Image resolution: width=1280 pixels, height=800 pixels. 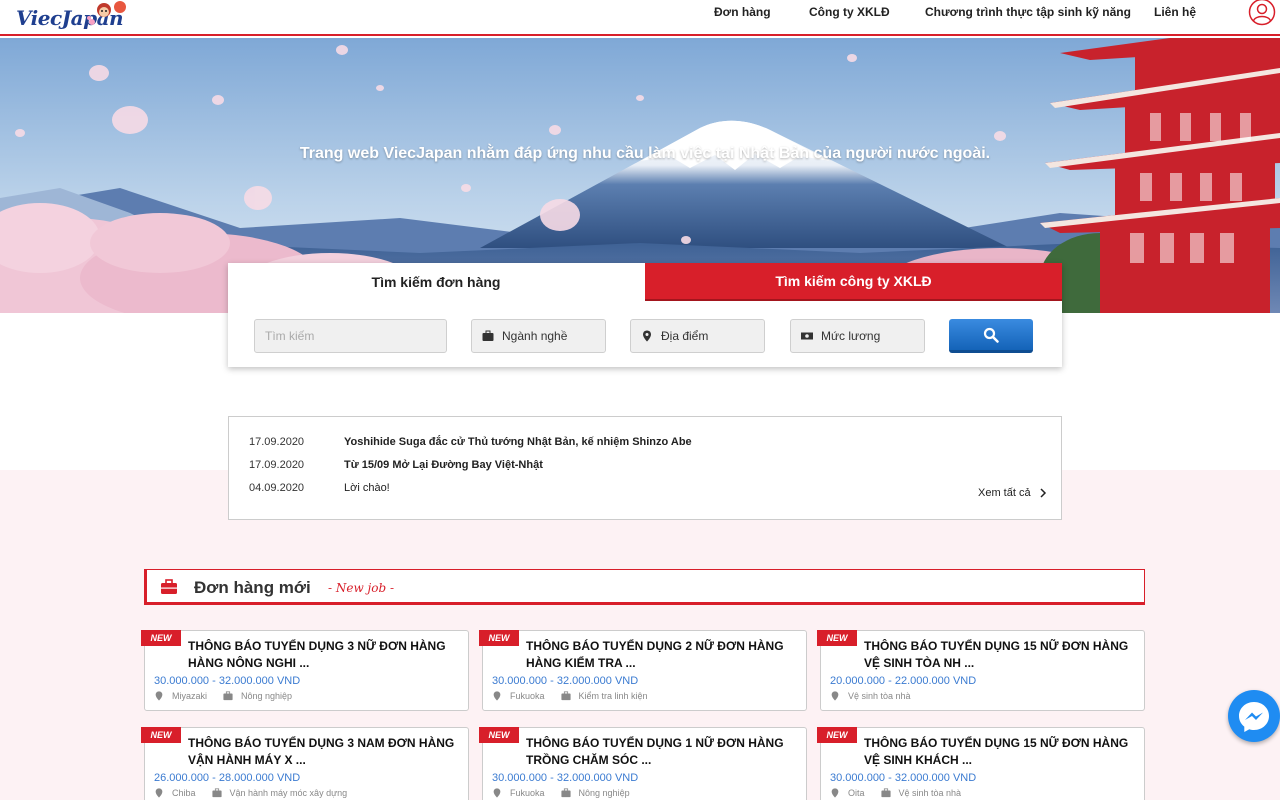 I want to click on industry-select: Ngành nghề, so click(x=538, y=336).